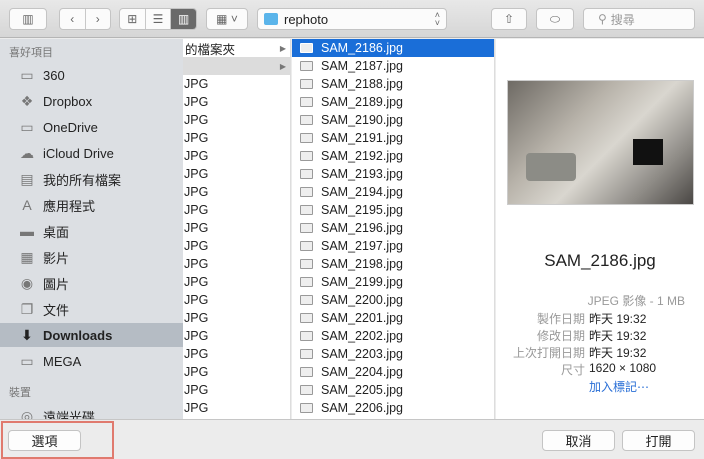 The image size is (704, 459). What do you see at coordinates (78, 153) in the screenshot?
I see `sidebar-item-label: iCloud Drive` at bounding box center [78, 153].